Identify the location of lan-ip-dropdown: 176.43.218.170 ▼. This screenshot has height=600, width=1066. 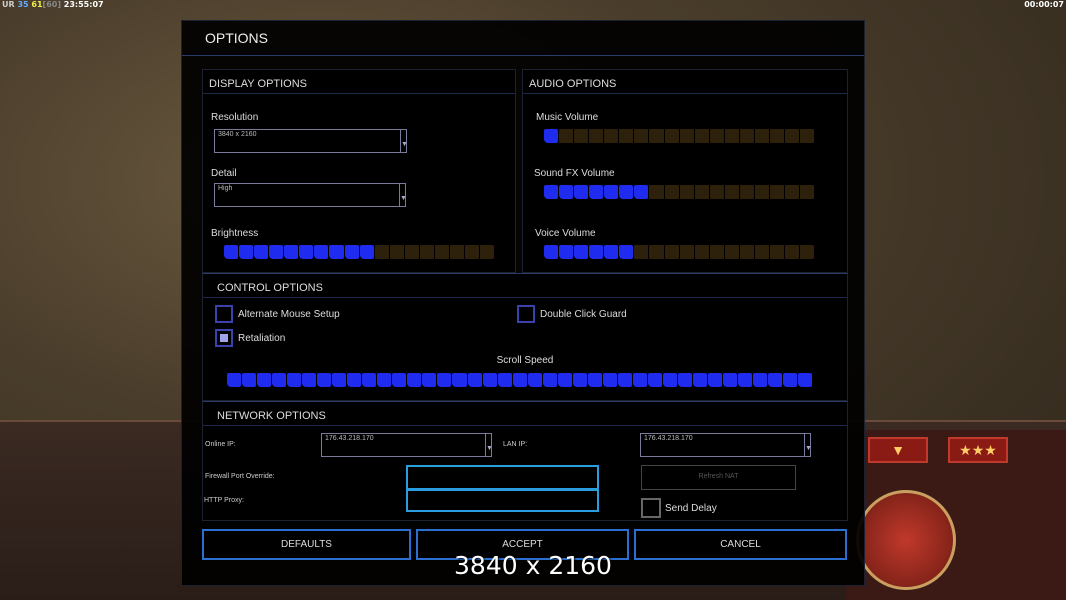
(726, 445).